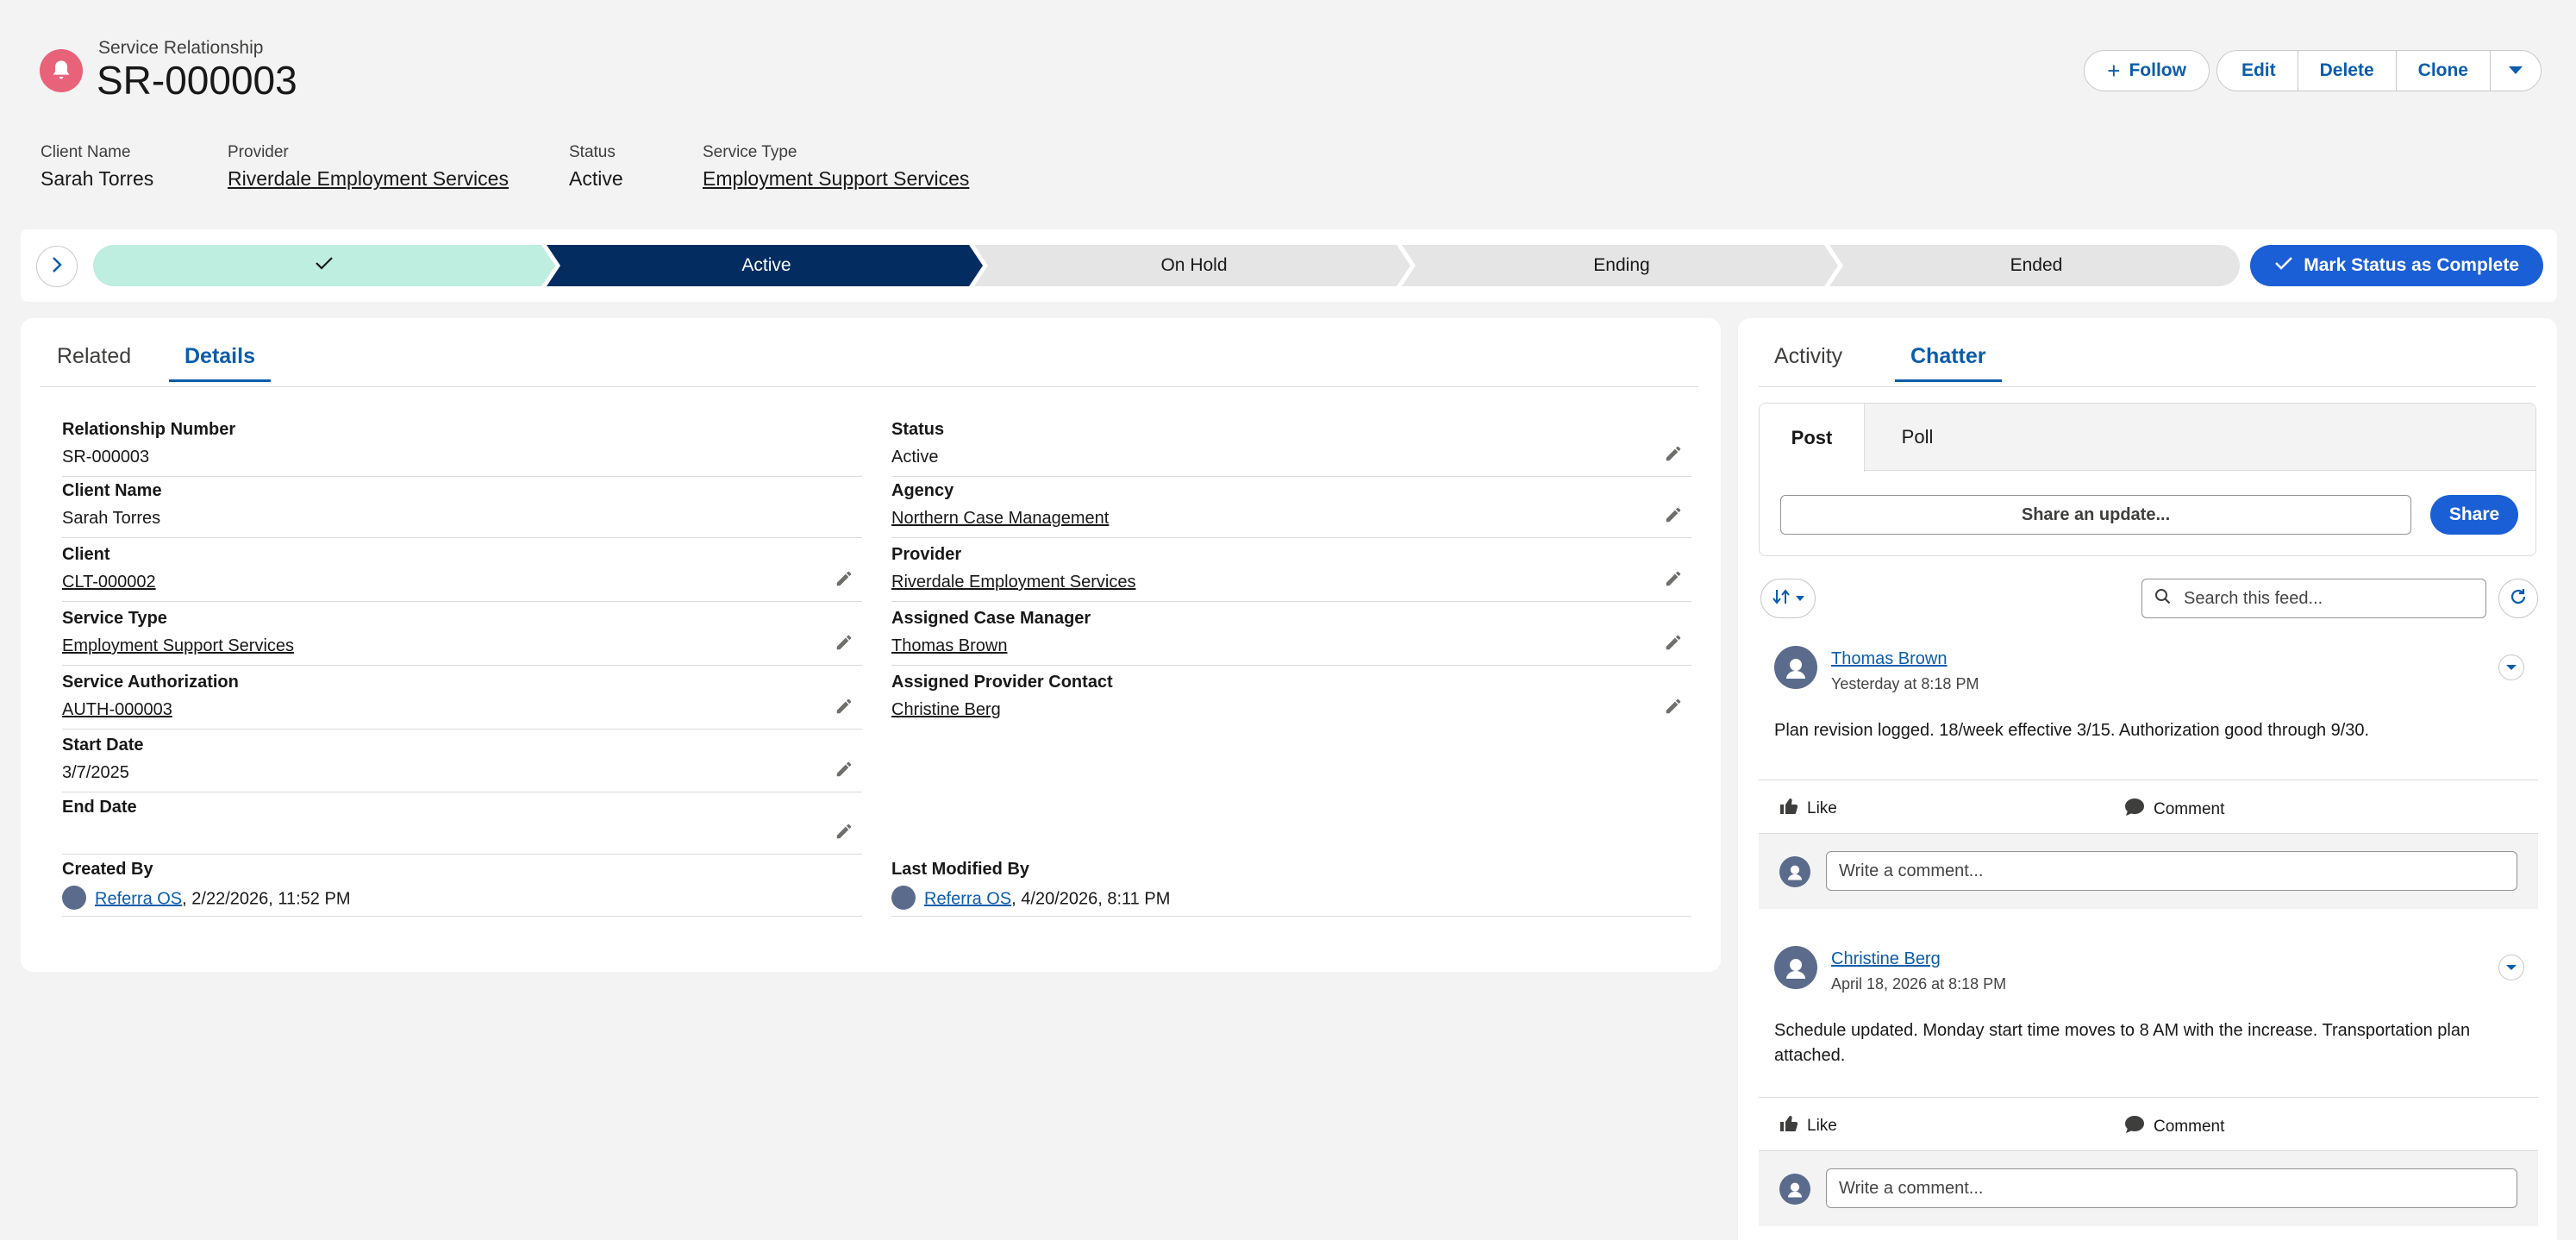  I want to click on follow-button: + Follow, so click(2147, 70).